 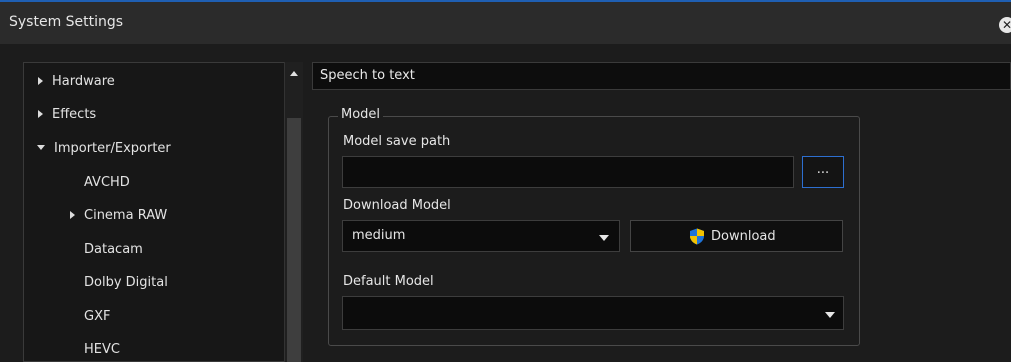 I want to click on tree-item-label: AVCHD, so click(x=107, y=182).